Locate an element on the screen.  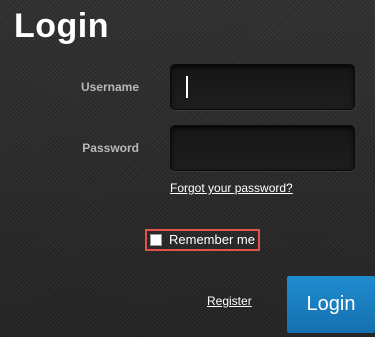
password-label: Password is located at coordinates (110, 148).